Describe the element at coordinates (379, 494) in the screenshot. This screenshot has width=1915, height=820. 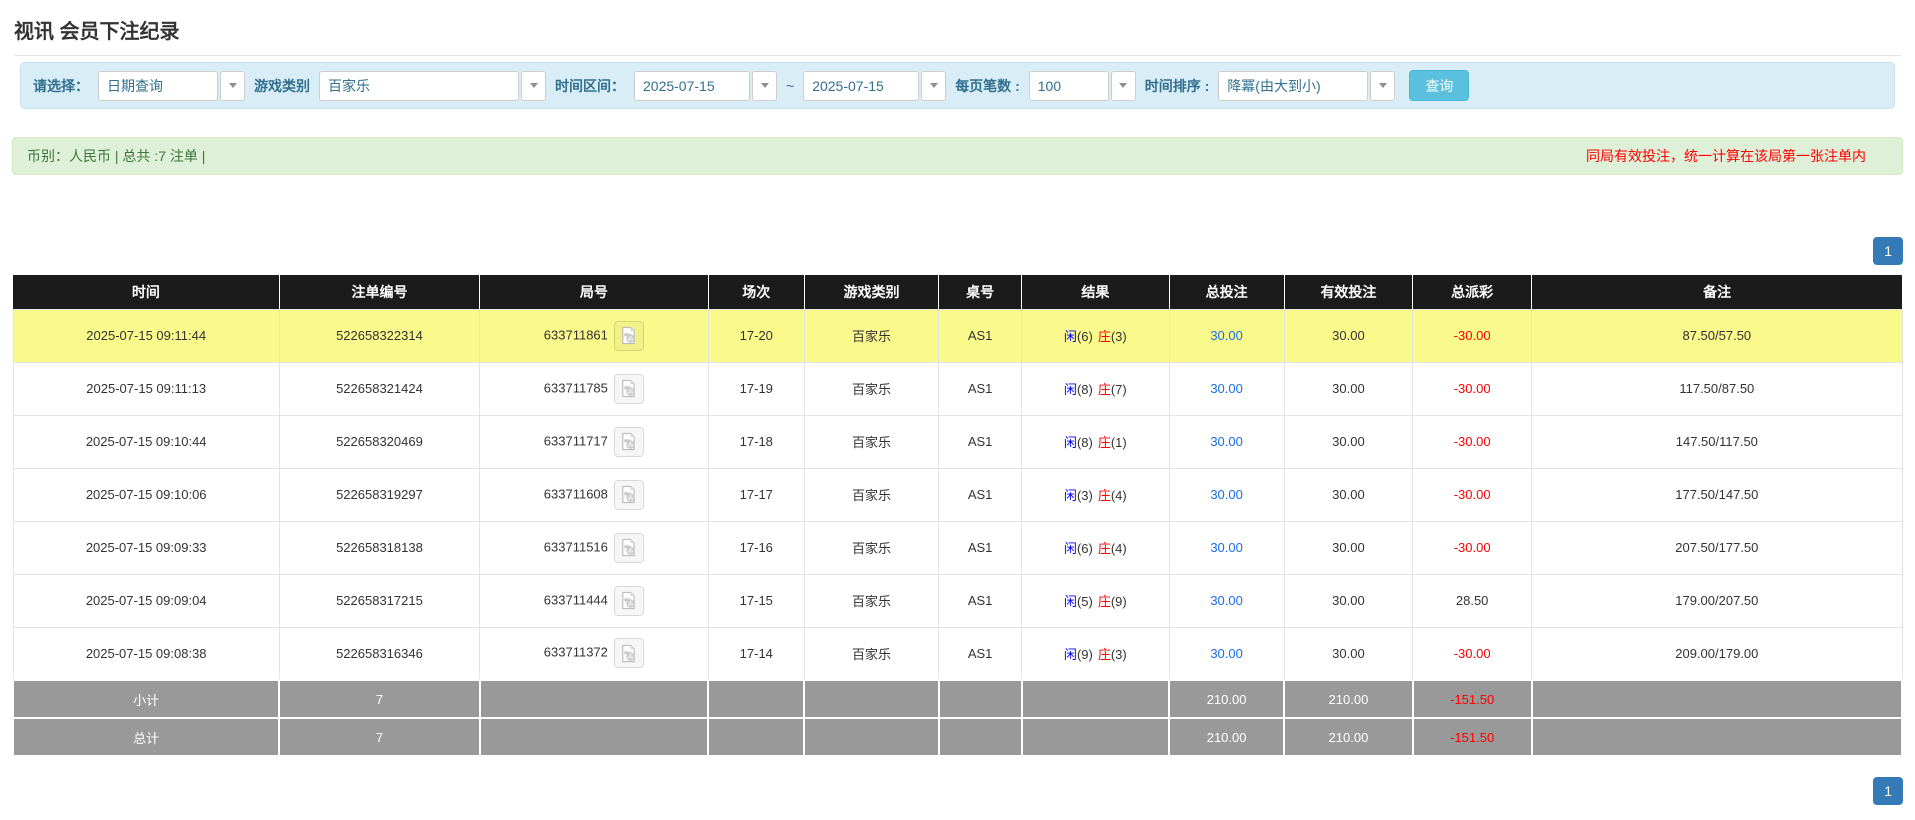
I see `cell-bet-no: 522658319297` at that location.